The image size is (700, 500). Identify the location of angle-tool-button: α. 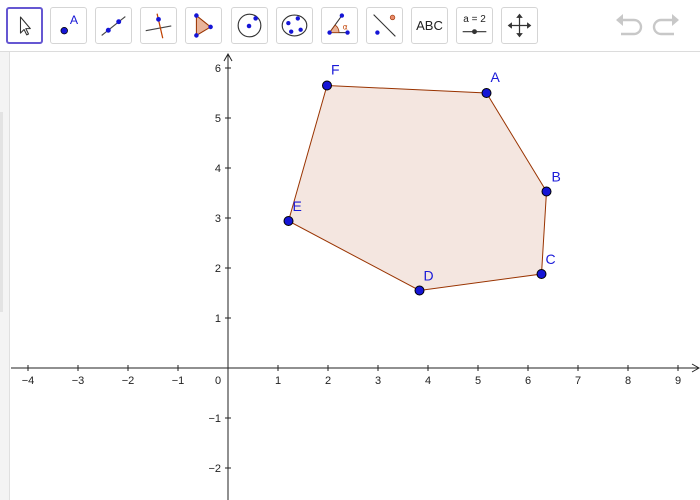
(339, 25).